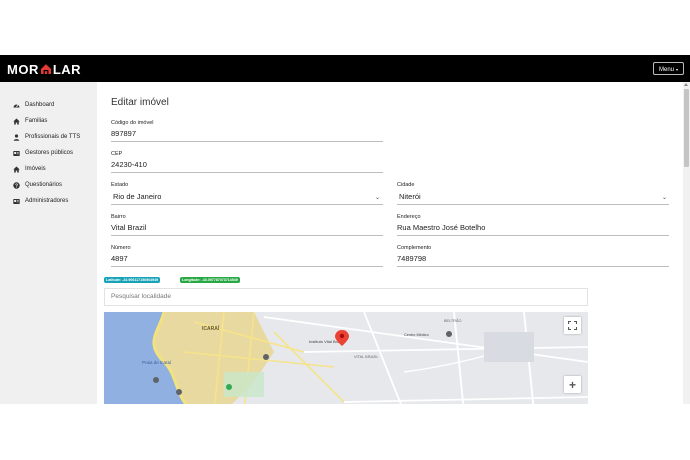 The width and height of the screenshot is (690, 460). I want to click on map-label-praia: Praia de Icaraí, so click(157, 362).